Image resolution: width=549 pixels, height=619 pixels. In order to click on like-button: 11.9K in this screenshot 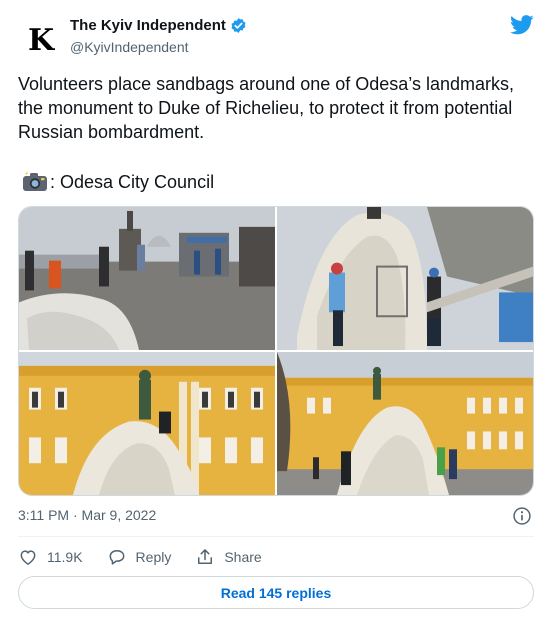, I will do `click(50, 557)`.